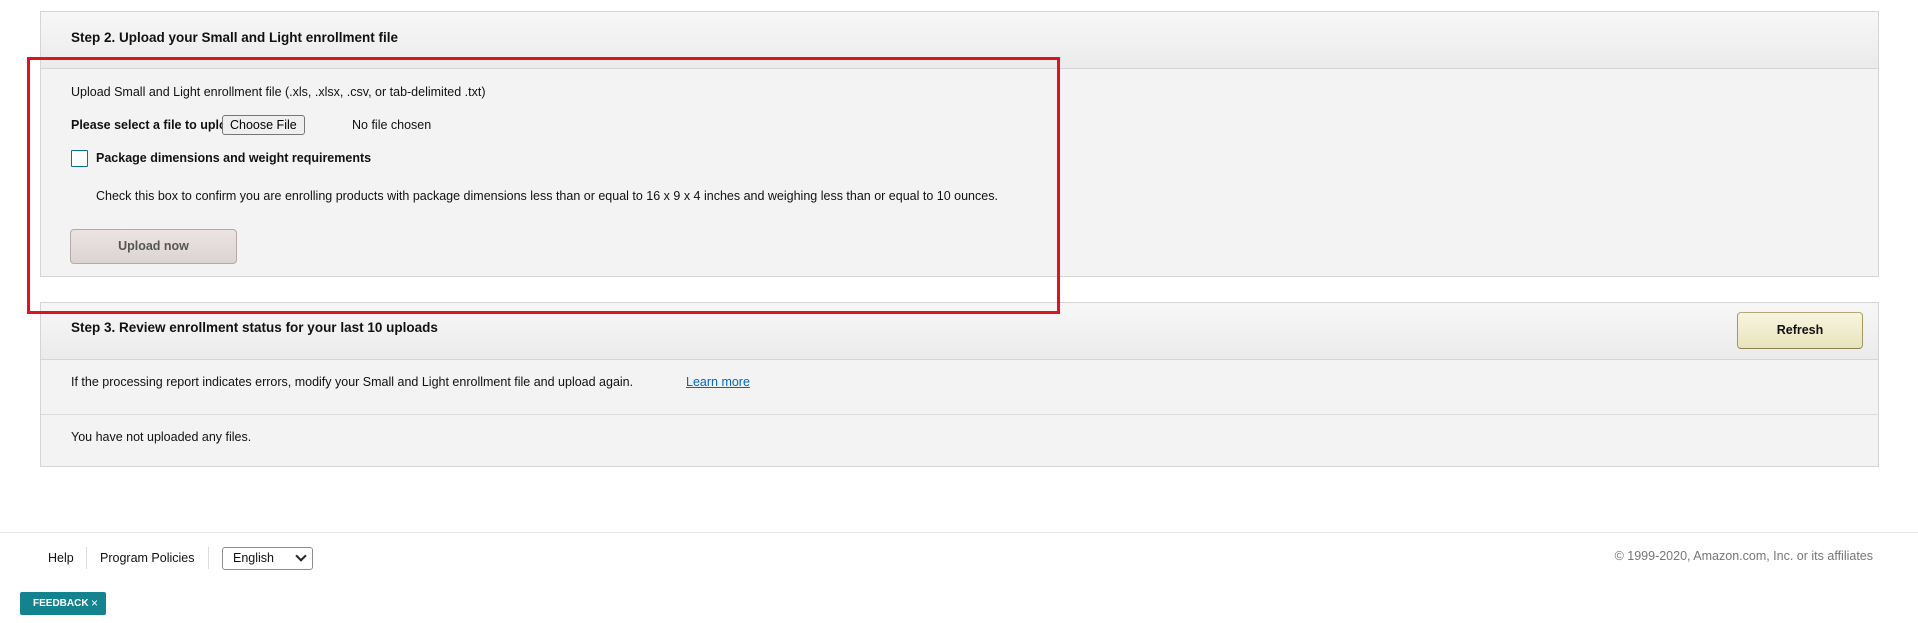  What do you see at coordinates (161, 437) in the screenshot?
I see `no-uploads-text: You have not uploaded any files.` at bounding box center [161, 437].